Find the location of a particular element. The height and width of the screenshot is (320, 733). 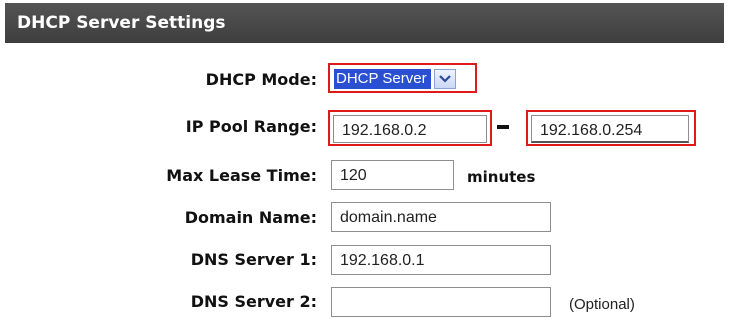

section-header: DHCP Server Settings is located at coordinates (364, 23).